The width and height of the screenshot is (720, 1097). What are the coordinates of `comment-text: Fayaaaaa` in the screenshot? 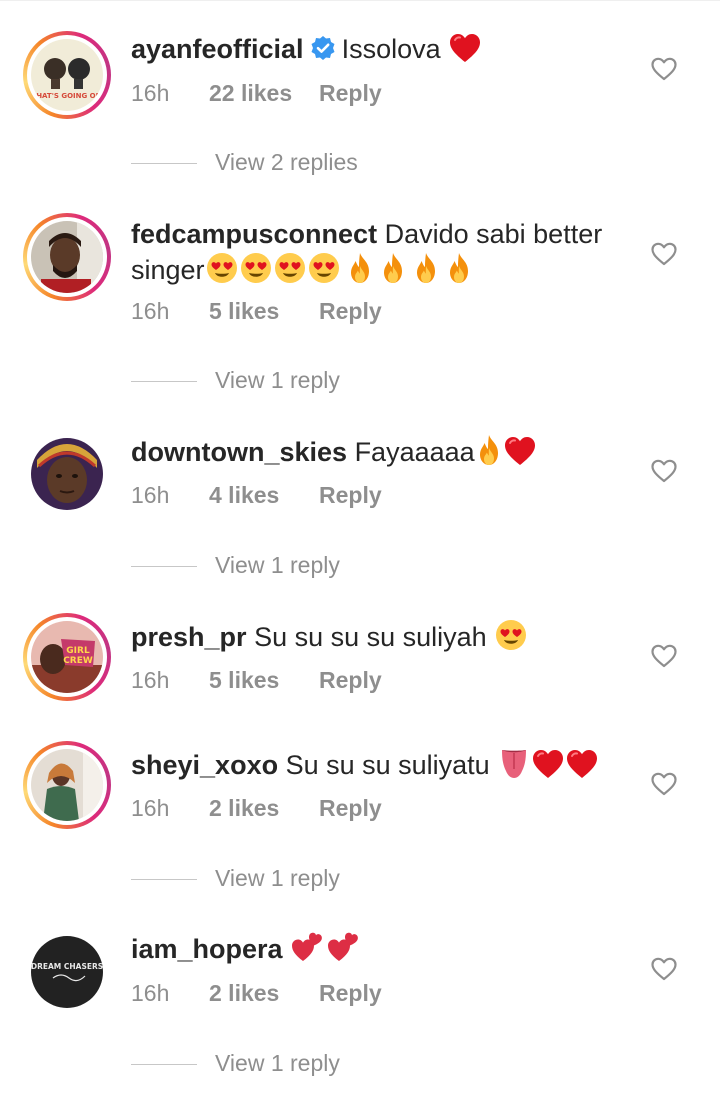 It's located at (414, 452).